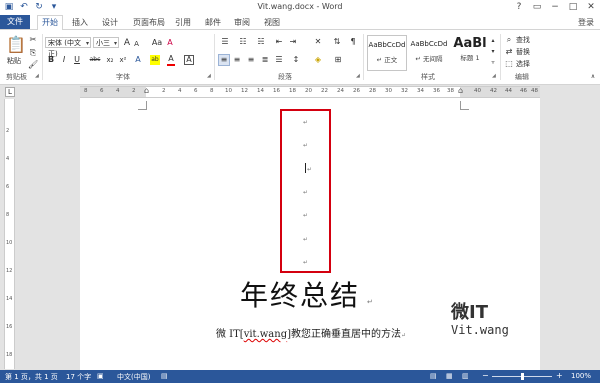  What do you see at coordinates (581, 376) in the screenshot?
I see `zoom-level: 100%` at bounding box center [581, 376].